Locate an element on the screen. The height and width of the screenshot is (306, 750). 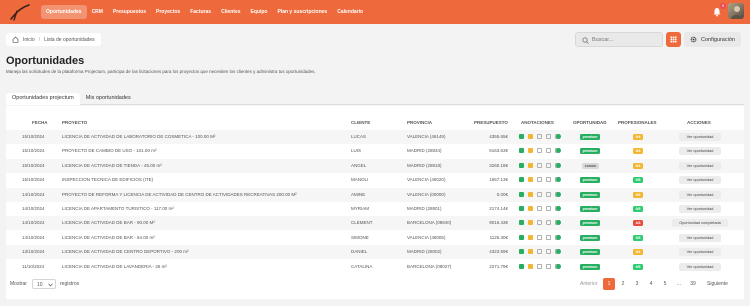
cell-fecha: 14/10/2024 is located at coordinates (33, 223).